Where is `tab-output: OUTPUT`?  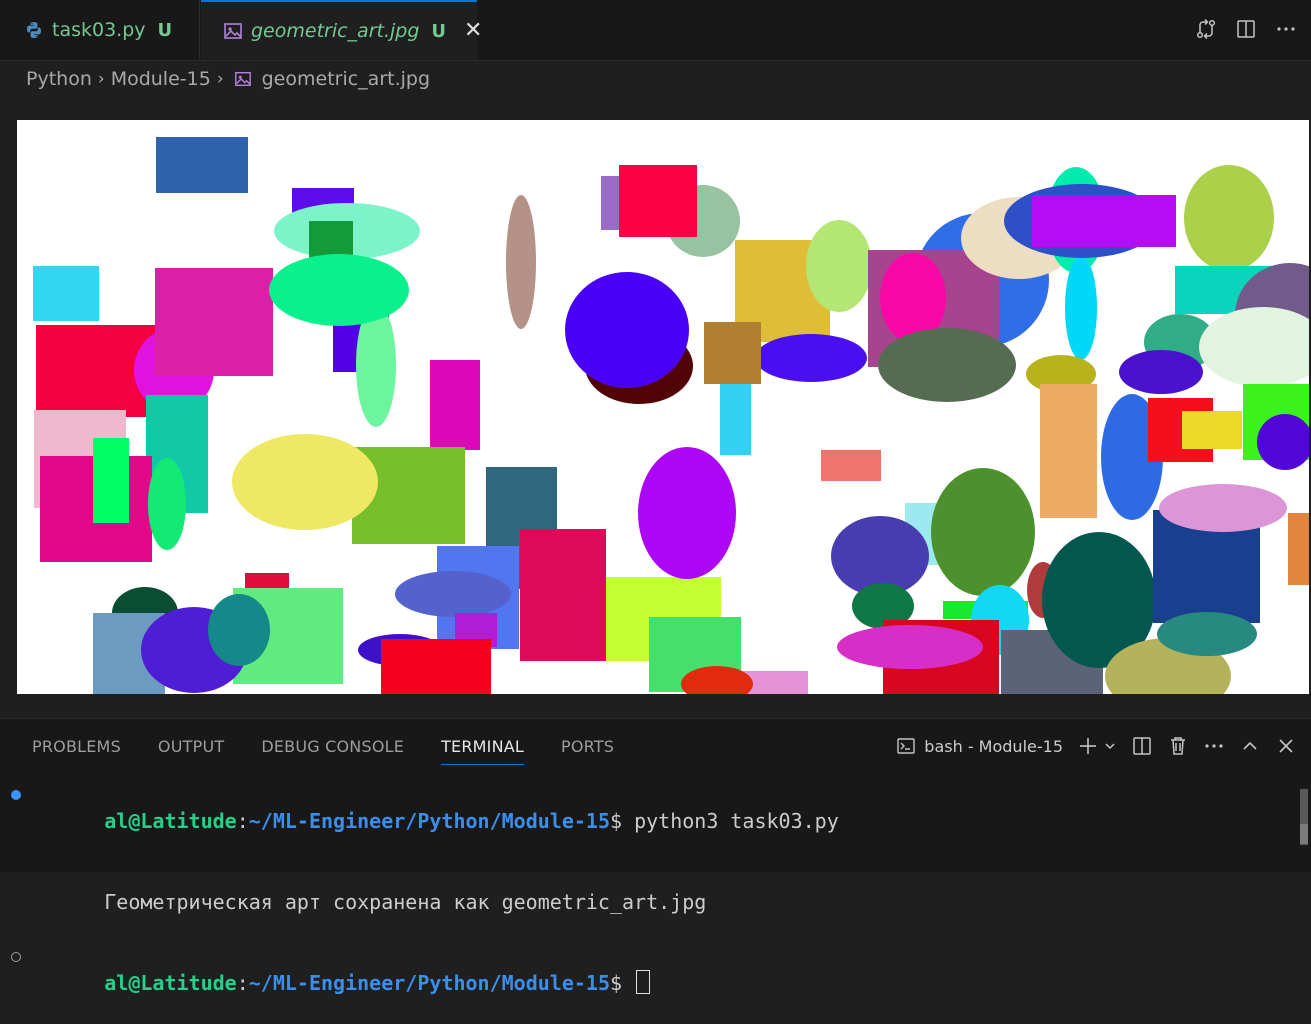
tab-output: OUTPUT is located at coordinates (191, 751).